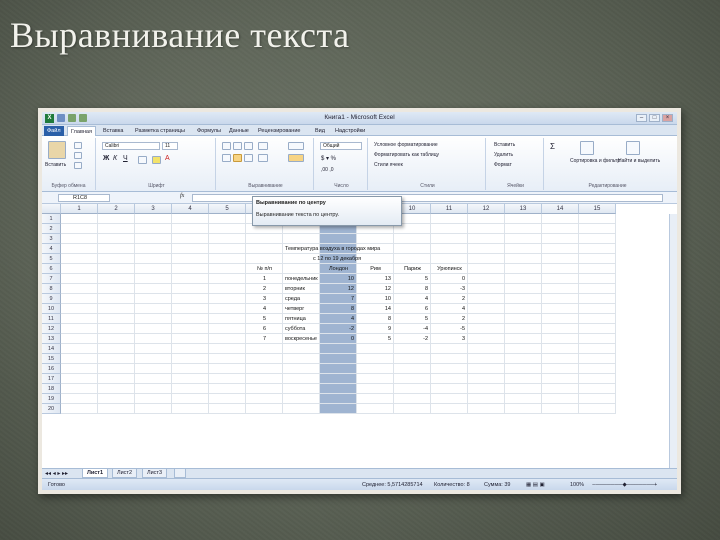 Image resolution: width=720 pixels, height=540 pixels. What do you see at coordinates (577, 485) in the screenshot?
I see `zoom-level: 100%` at bounding box center [577, 485].